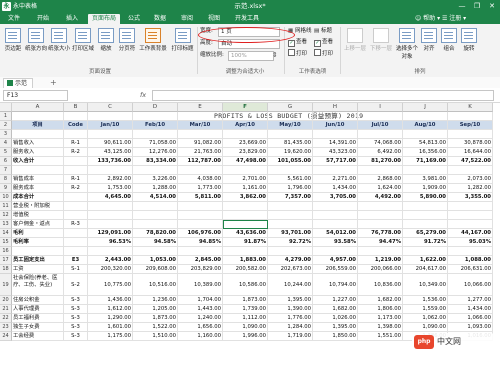 The height and width of the screenshot is (375, 500). I want to click on data-cell: 47,522.00, so click(470, 161).